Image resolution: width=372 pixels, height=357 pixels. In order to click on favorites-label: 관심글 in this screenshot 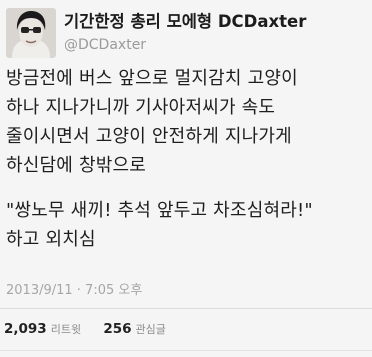, I will do `click(150, 329)`.